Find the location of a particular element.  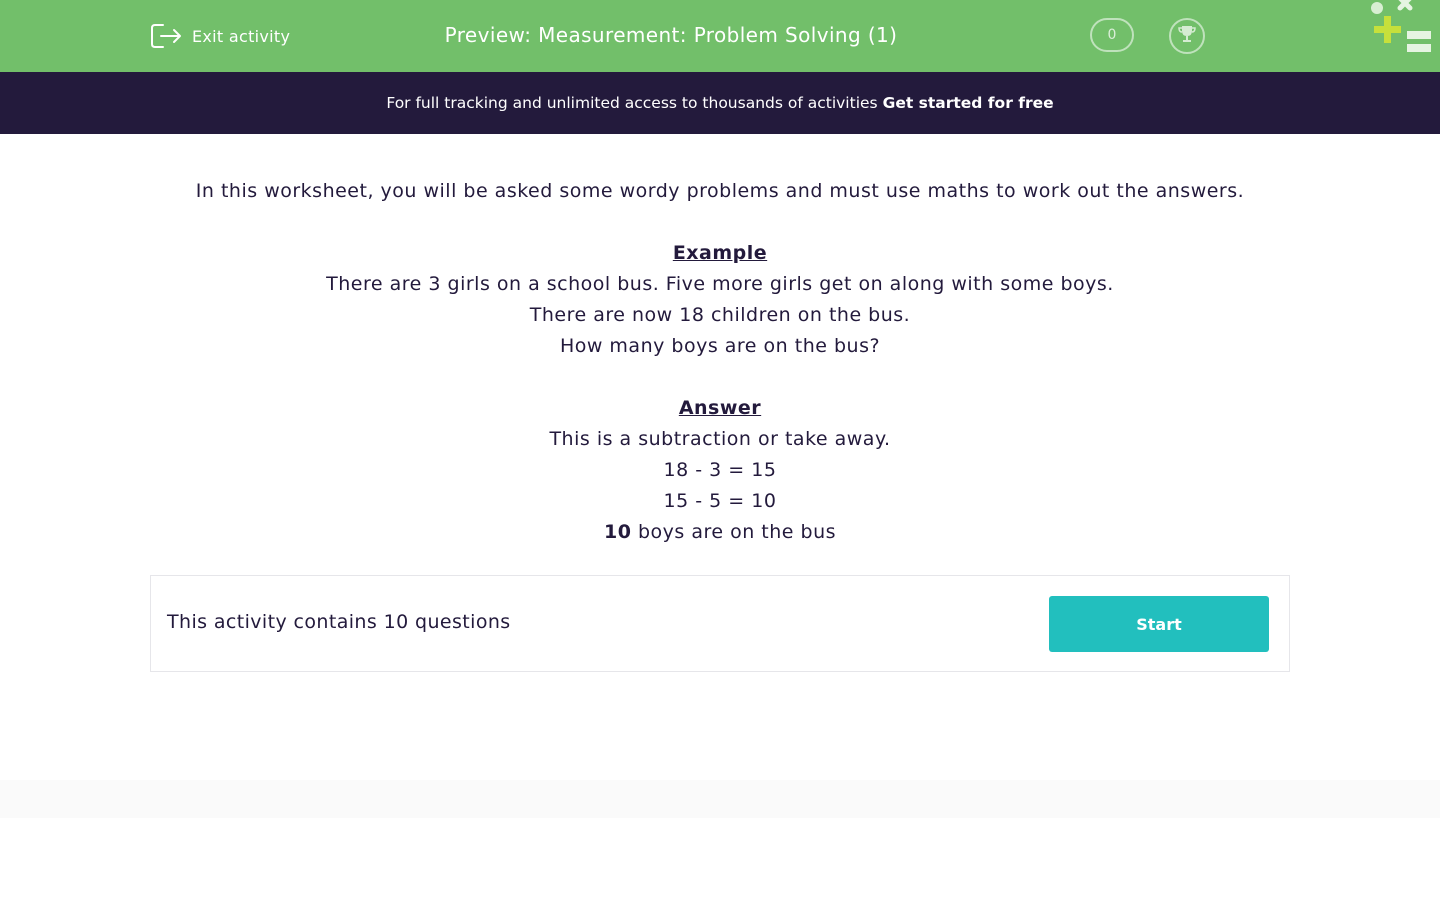

maths-symbols-logo-icon is located at coordinates (1402, 36).